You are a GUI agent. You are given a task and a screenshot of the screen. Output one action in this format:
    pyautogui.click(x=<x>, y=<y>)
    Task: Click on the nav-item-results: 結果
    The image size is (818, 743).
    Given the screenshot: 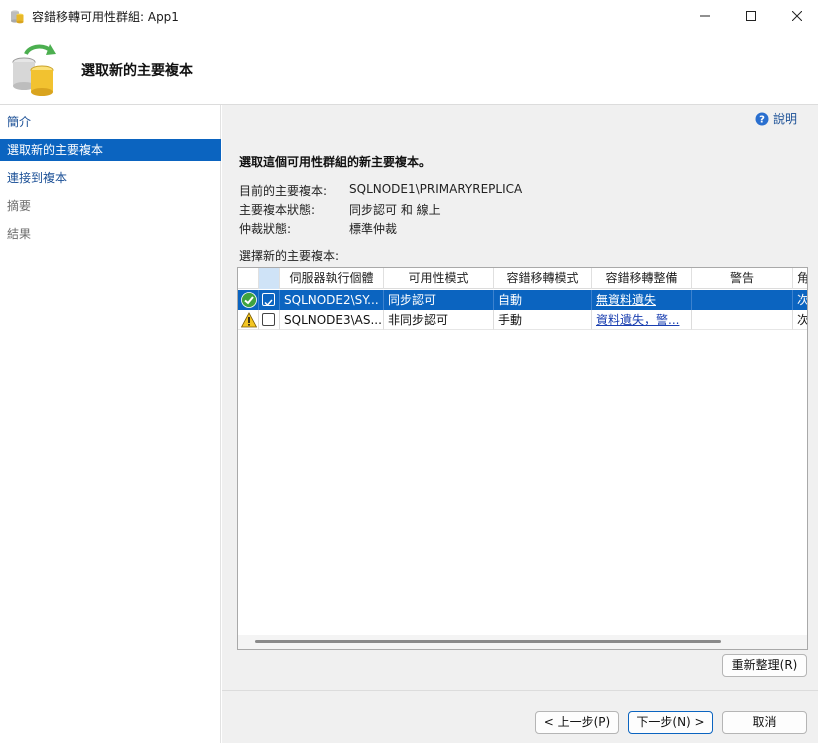 What is the action you would take?
    pyautogui.click(x=19, y=234)
    